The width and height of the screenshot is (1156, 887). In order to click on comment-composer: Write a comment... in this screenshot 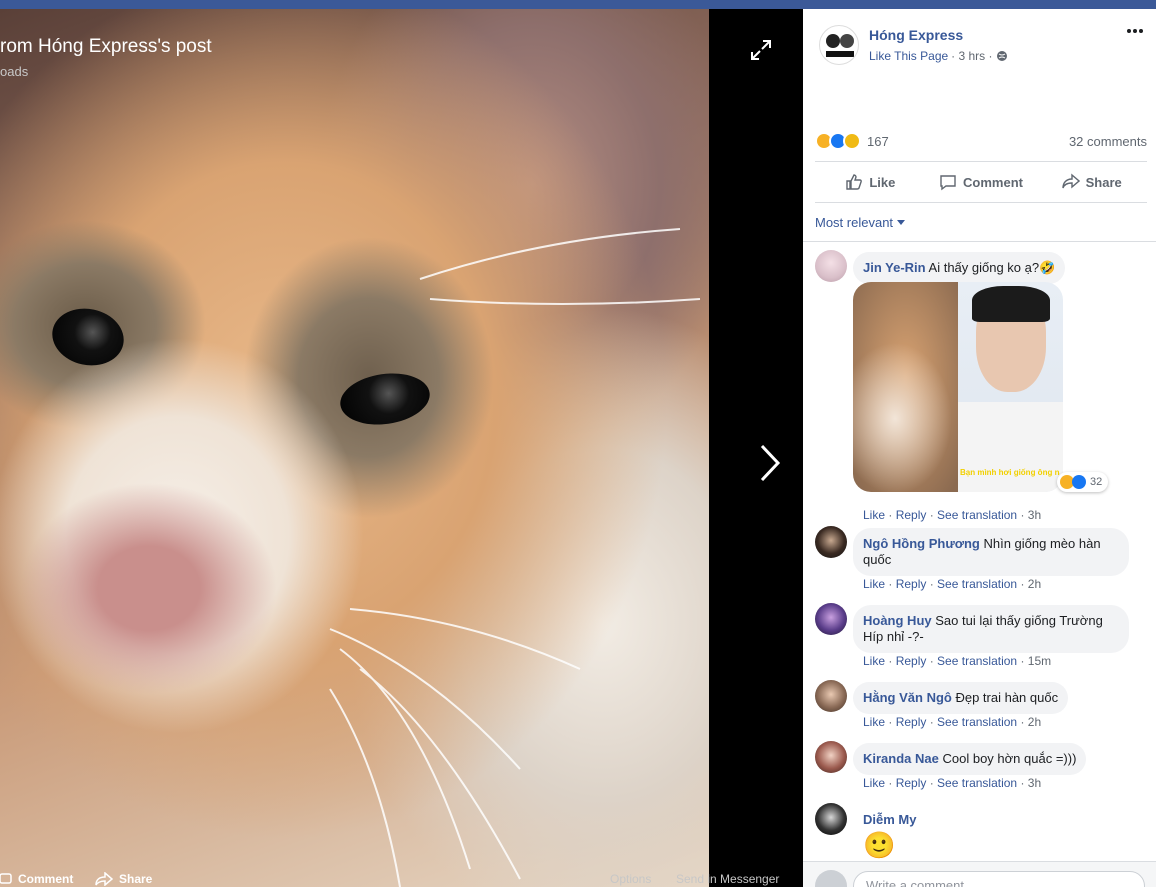, I will do `click(979, 874)`.